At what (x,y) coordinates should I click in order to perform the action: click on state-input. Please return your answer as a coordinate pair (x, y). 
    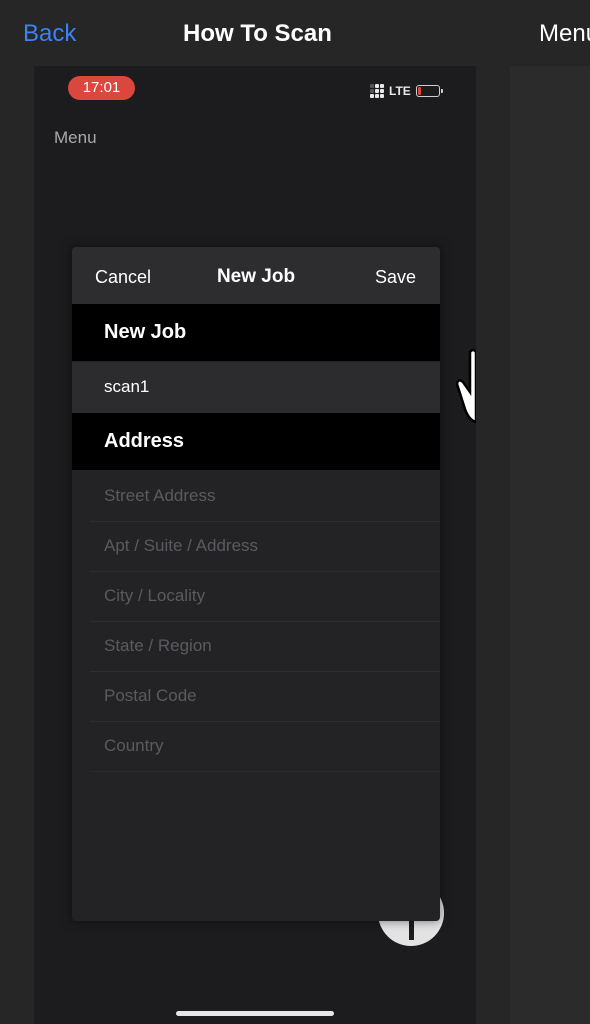
    Looking at the image, I should click on (264, 646).